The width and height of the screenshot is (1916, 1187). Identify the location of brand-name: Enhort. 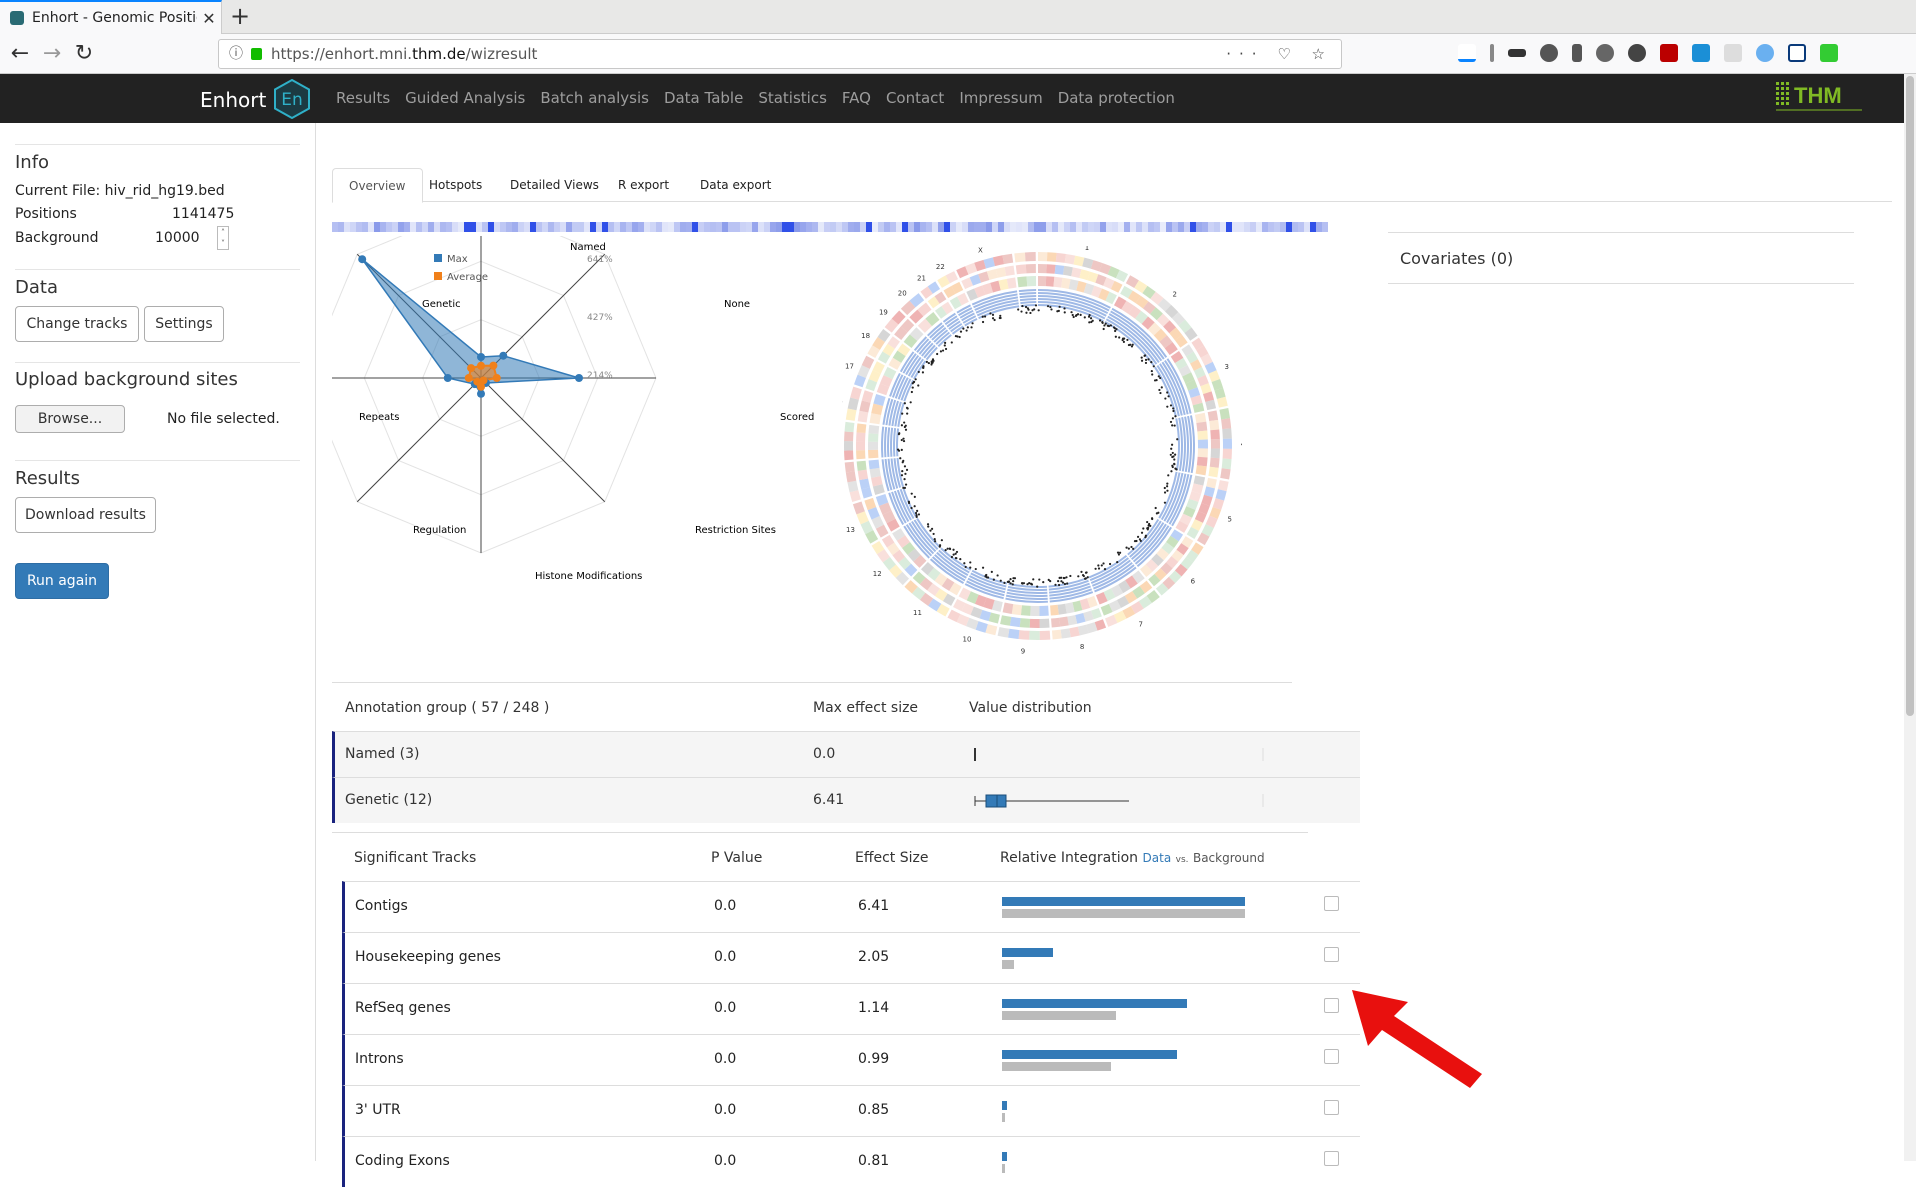
(233, 100).